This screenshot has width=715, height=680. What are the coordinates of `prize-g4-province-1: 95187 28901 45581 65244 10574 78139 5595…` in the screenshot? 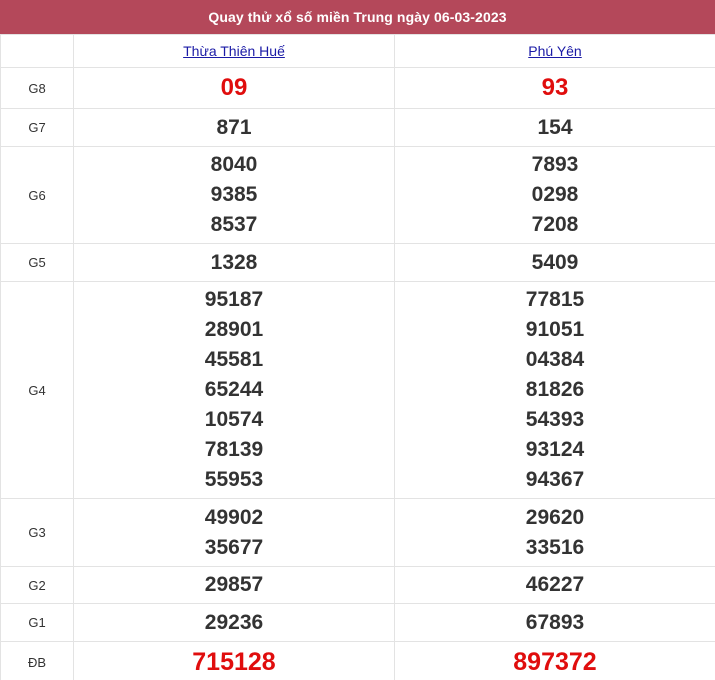 It's located at (234, 390).